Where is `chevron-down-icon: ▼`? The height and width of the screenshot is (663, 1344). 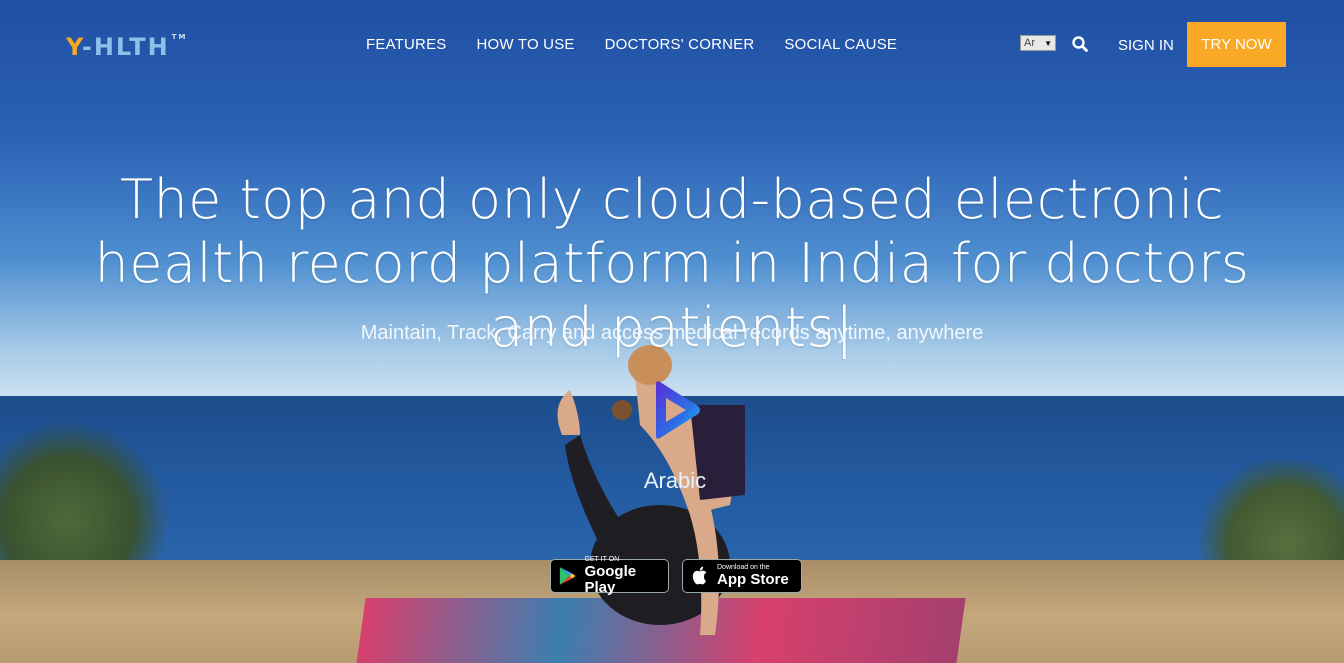 chevron-down-icon: ▼ is located at coordinates (1048, 43).